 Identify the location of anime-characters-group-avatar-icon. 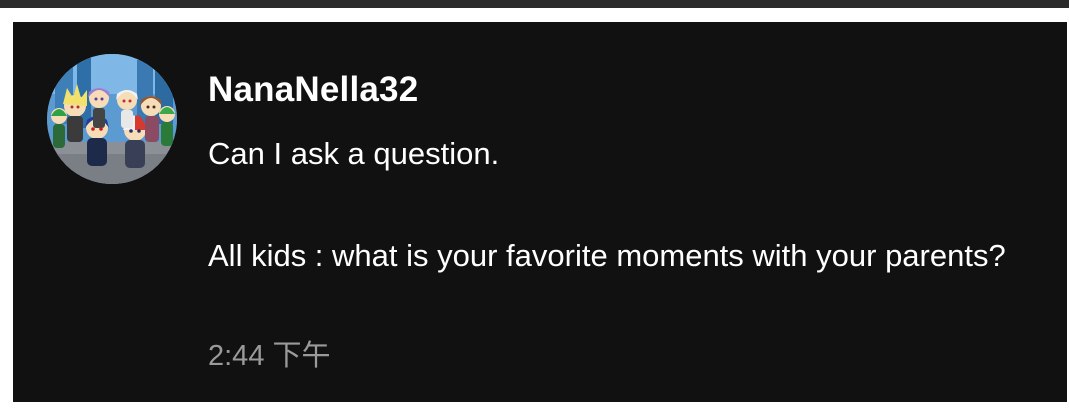
(112, 119).